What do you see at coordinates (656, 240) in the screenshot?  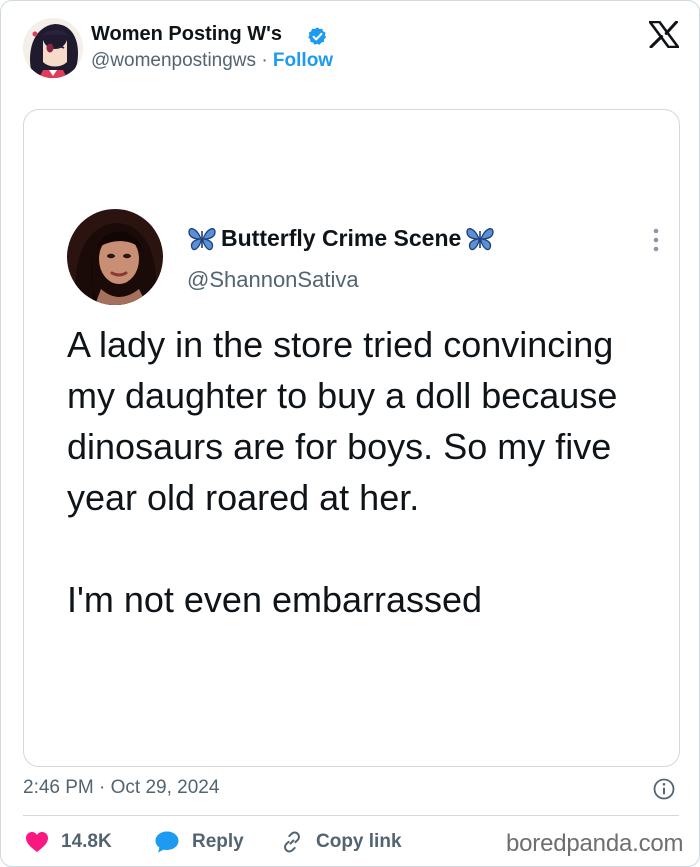 I see `kebab-menu-icon` at bounding box center [656, 240].